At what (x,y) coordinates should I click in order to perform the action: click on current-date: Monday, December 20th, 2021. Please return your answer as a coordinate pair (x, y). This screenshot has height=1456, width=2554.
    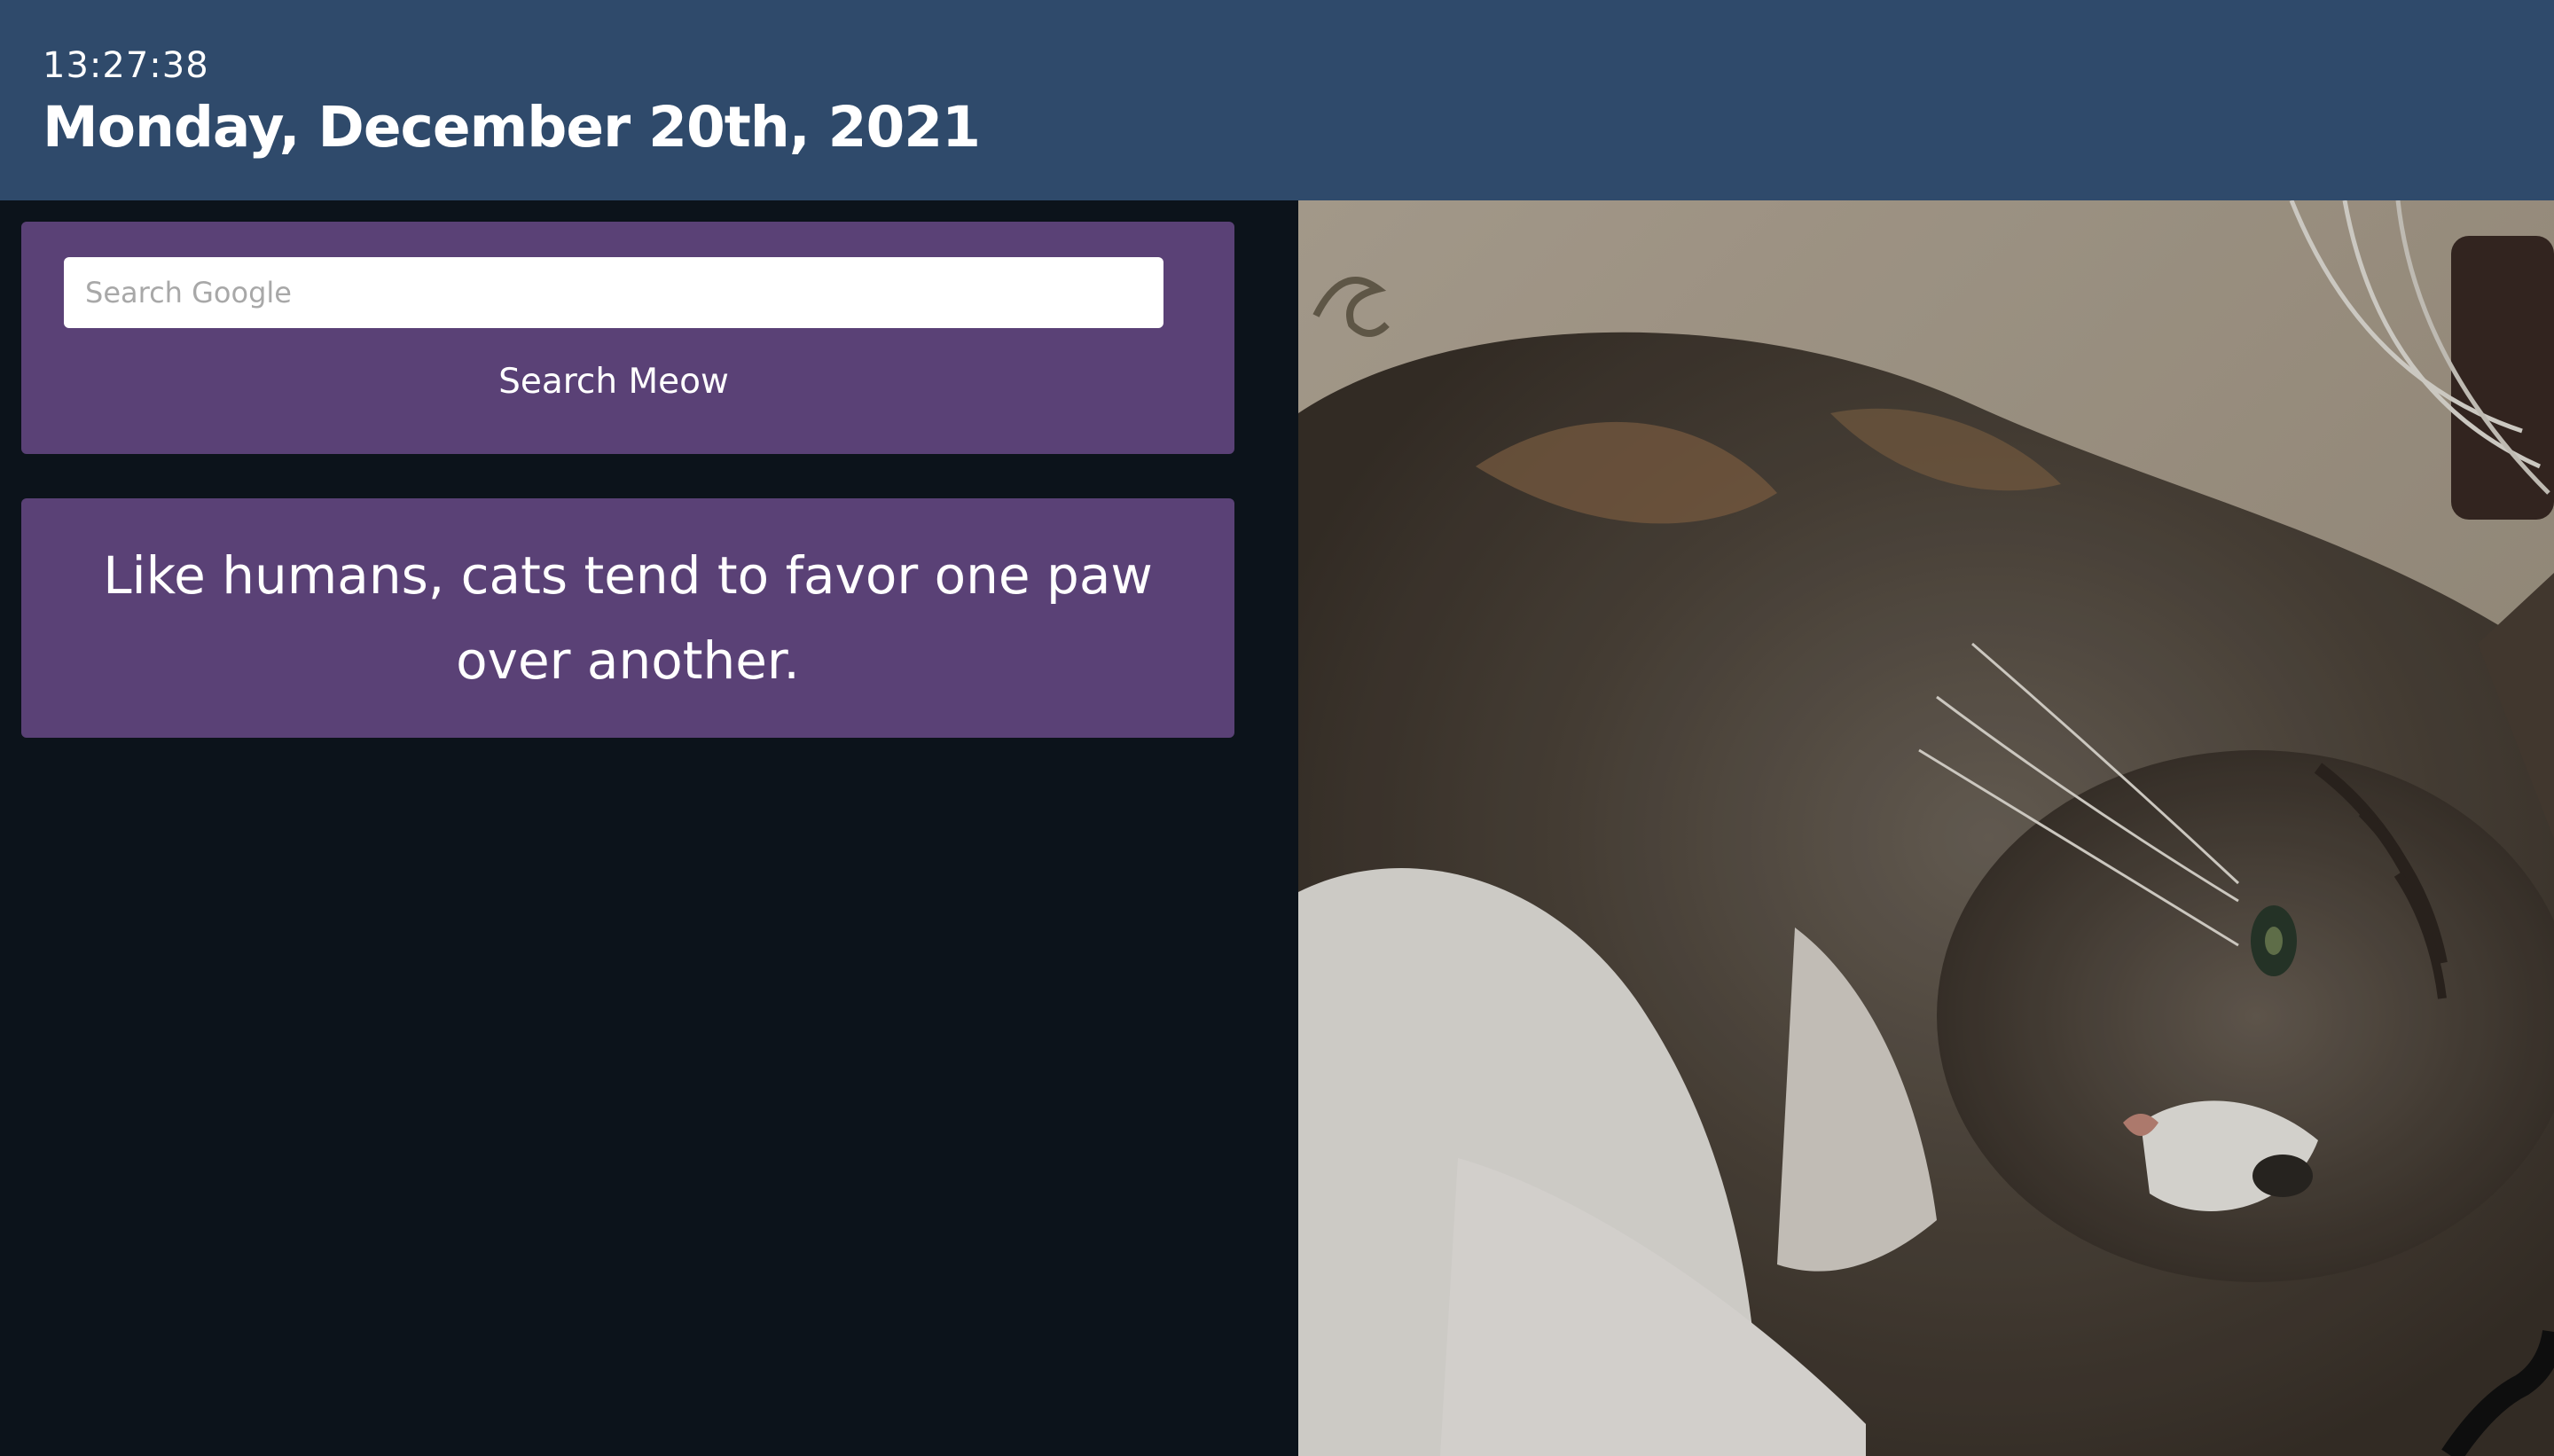
    Looking at the image, I should click on (512, 127).